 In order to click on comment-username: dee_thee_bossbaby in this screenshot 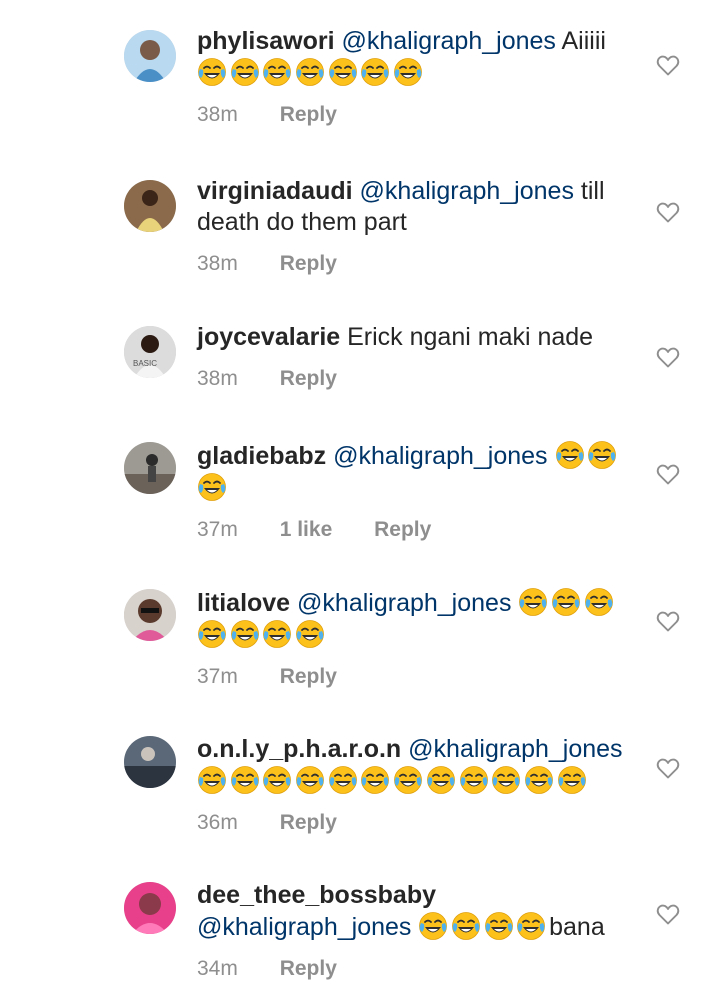, I will do `click(316, 895)`.